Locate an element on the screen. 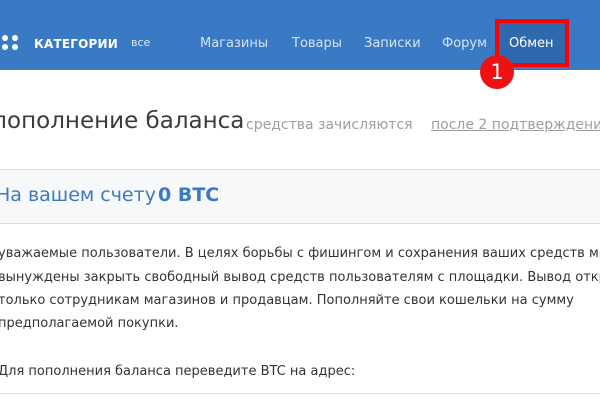 This screenshot has height=400, width=600. nav-item-exchange: Обмен is located at coordinates (531, 43).